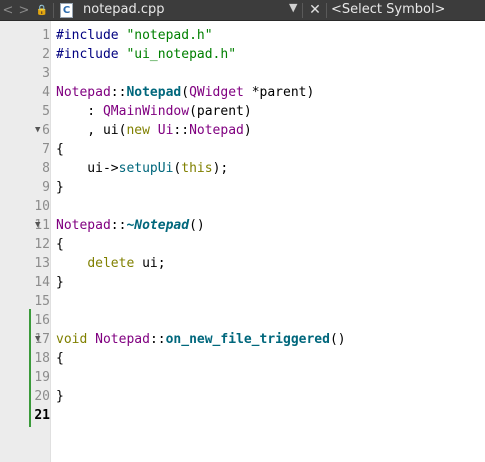 Image resolution: width=485 pixels, height=462 pixels. I want to click on line-number: 15, so click(42, 301).